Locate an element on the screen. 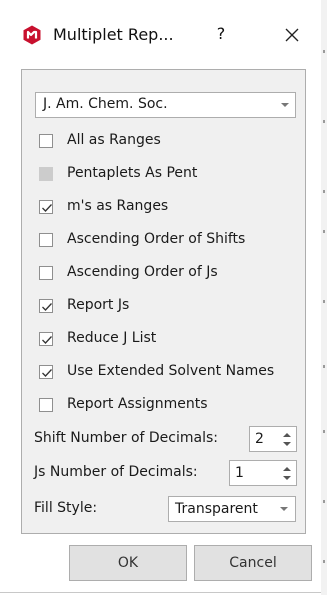 Image resolution: width=327 pixels, height=595 pixels. shift-decimals-spinbox: 2 is located at coordinates (273, 439).